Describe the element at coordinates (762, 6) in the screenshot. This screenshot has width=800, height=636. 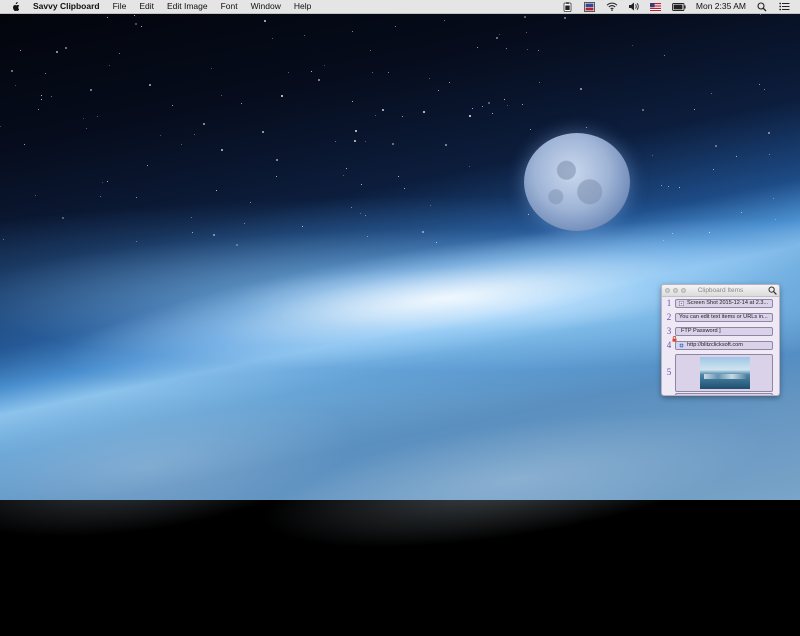
I see `spotlight-search-icon` at that location.